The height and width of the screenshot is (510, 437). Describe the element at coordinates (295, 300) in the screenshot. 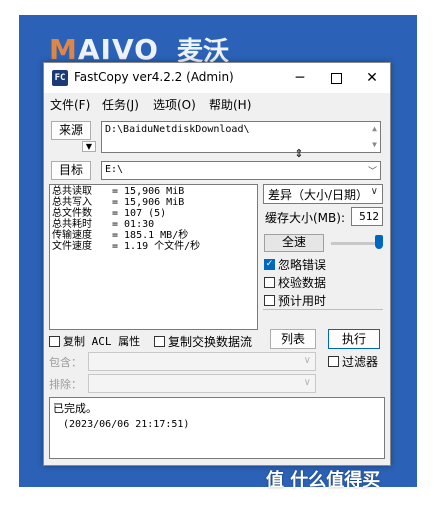

I see `option-estimate-time: 预计用时` at that location.